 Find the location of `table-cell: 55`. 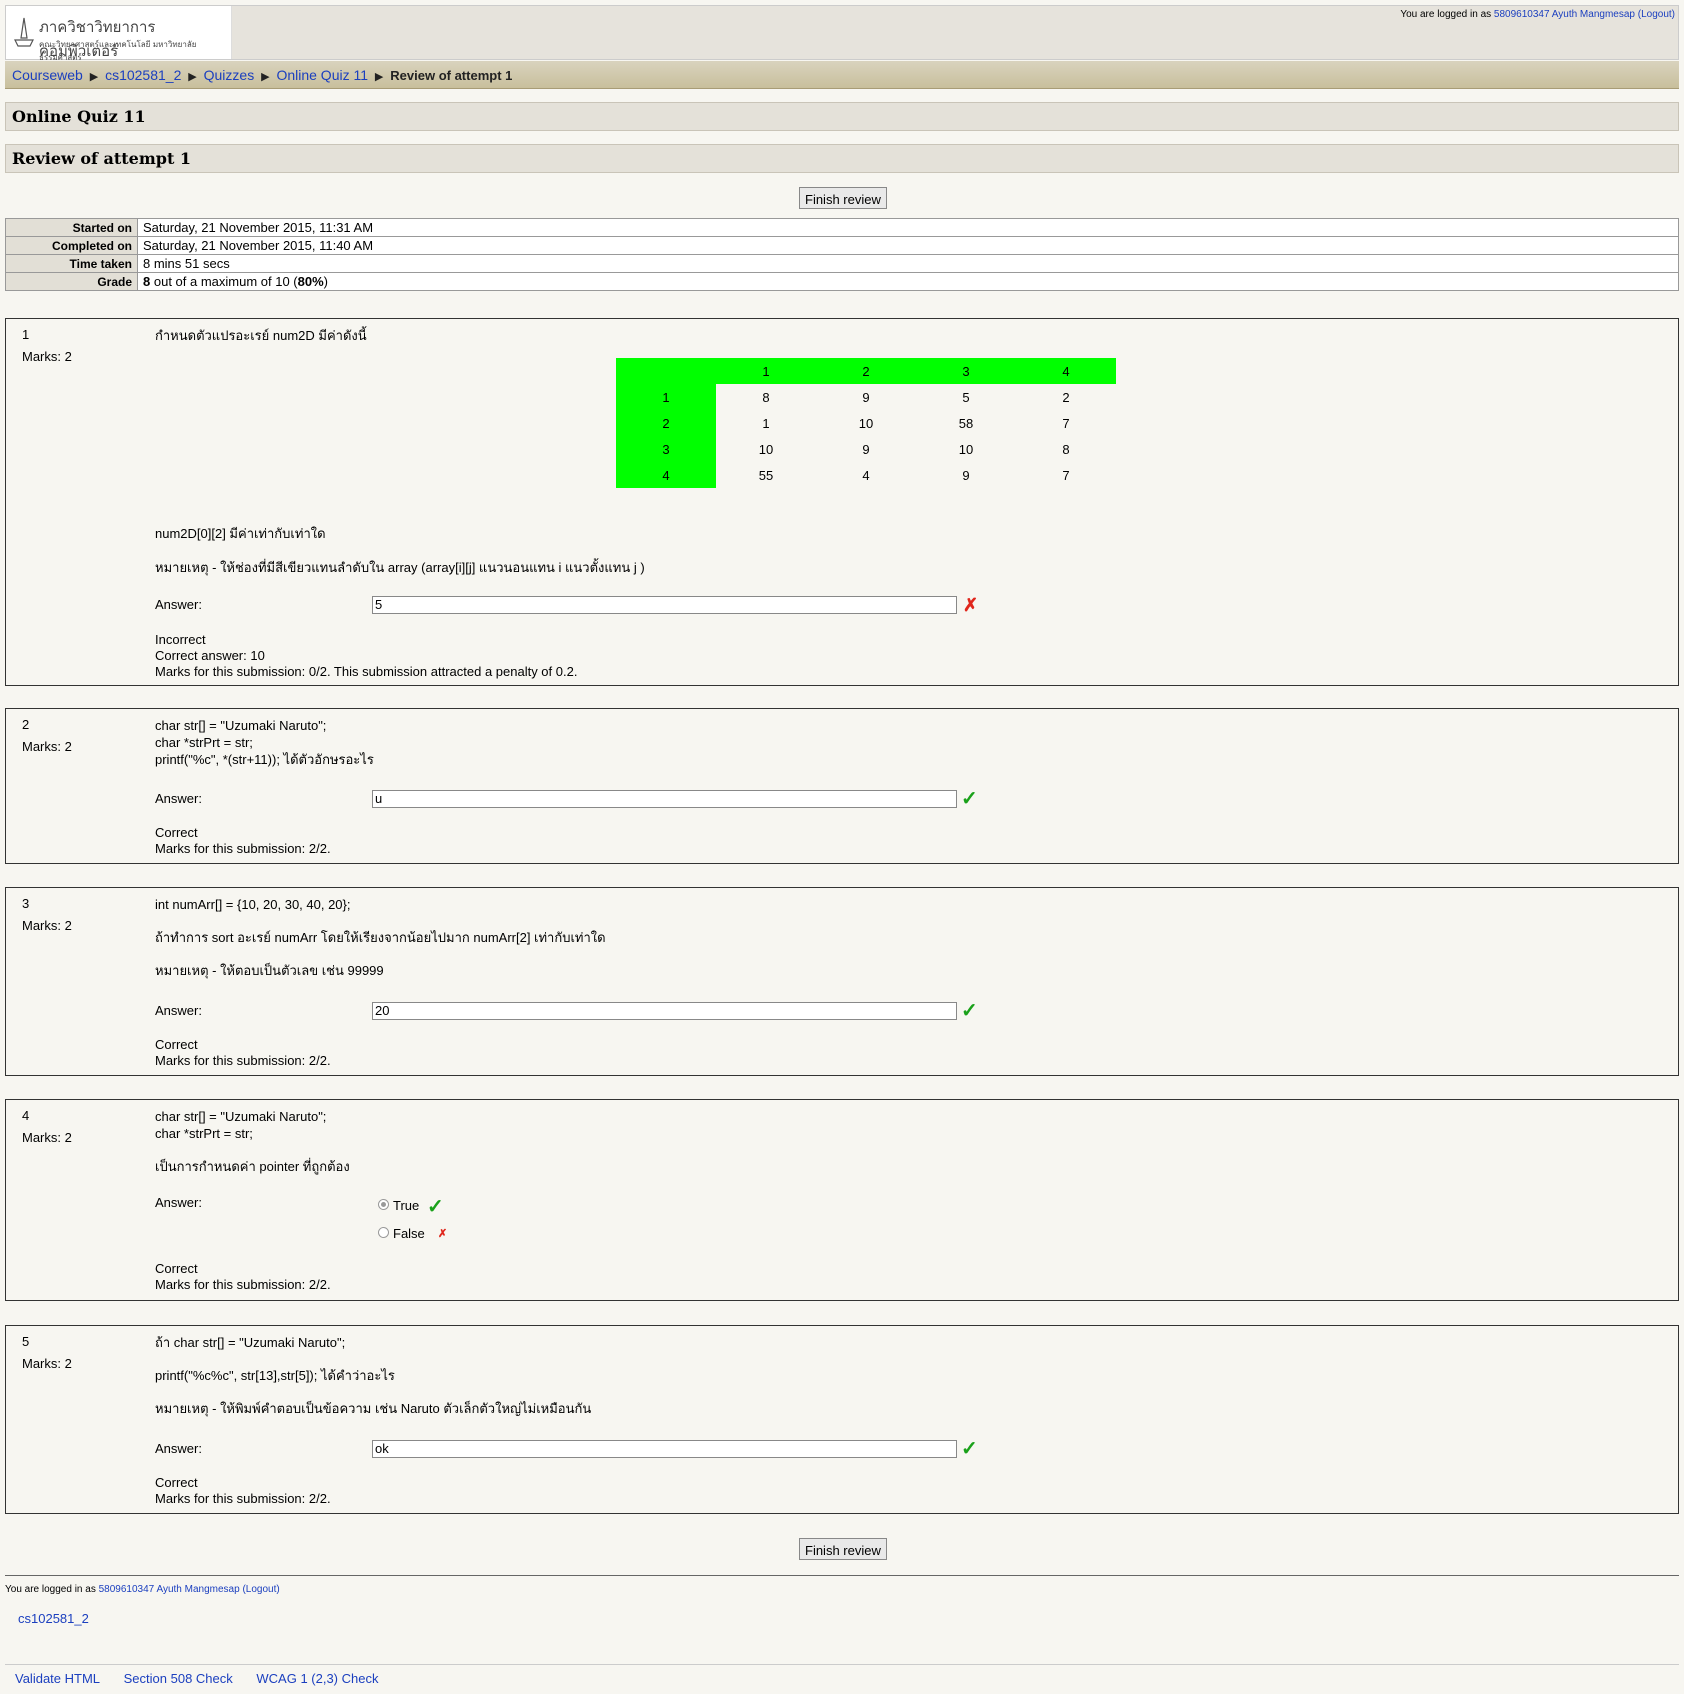

table-cell: 55 is located at coordinates (766, 475).